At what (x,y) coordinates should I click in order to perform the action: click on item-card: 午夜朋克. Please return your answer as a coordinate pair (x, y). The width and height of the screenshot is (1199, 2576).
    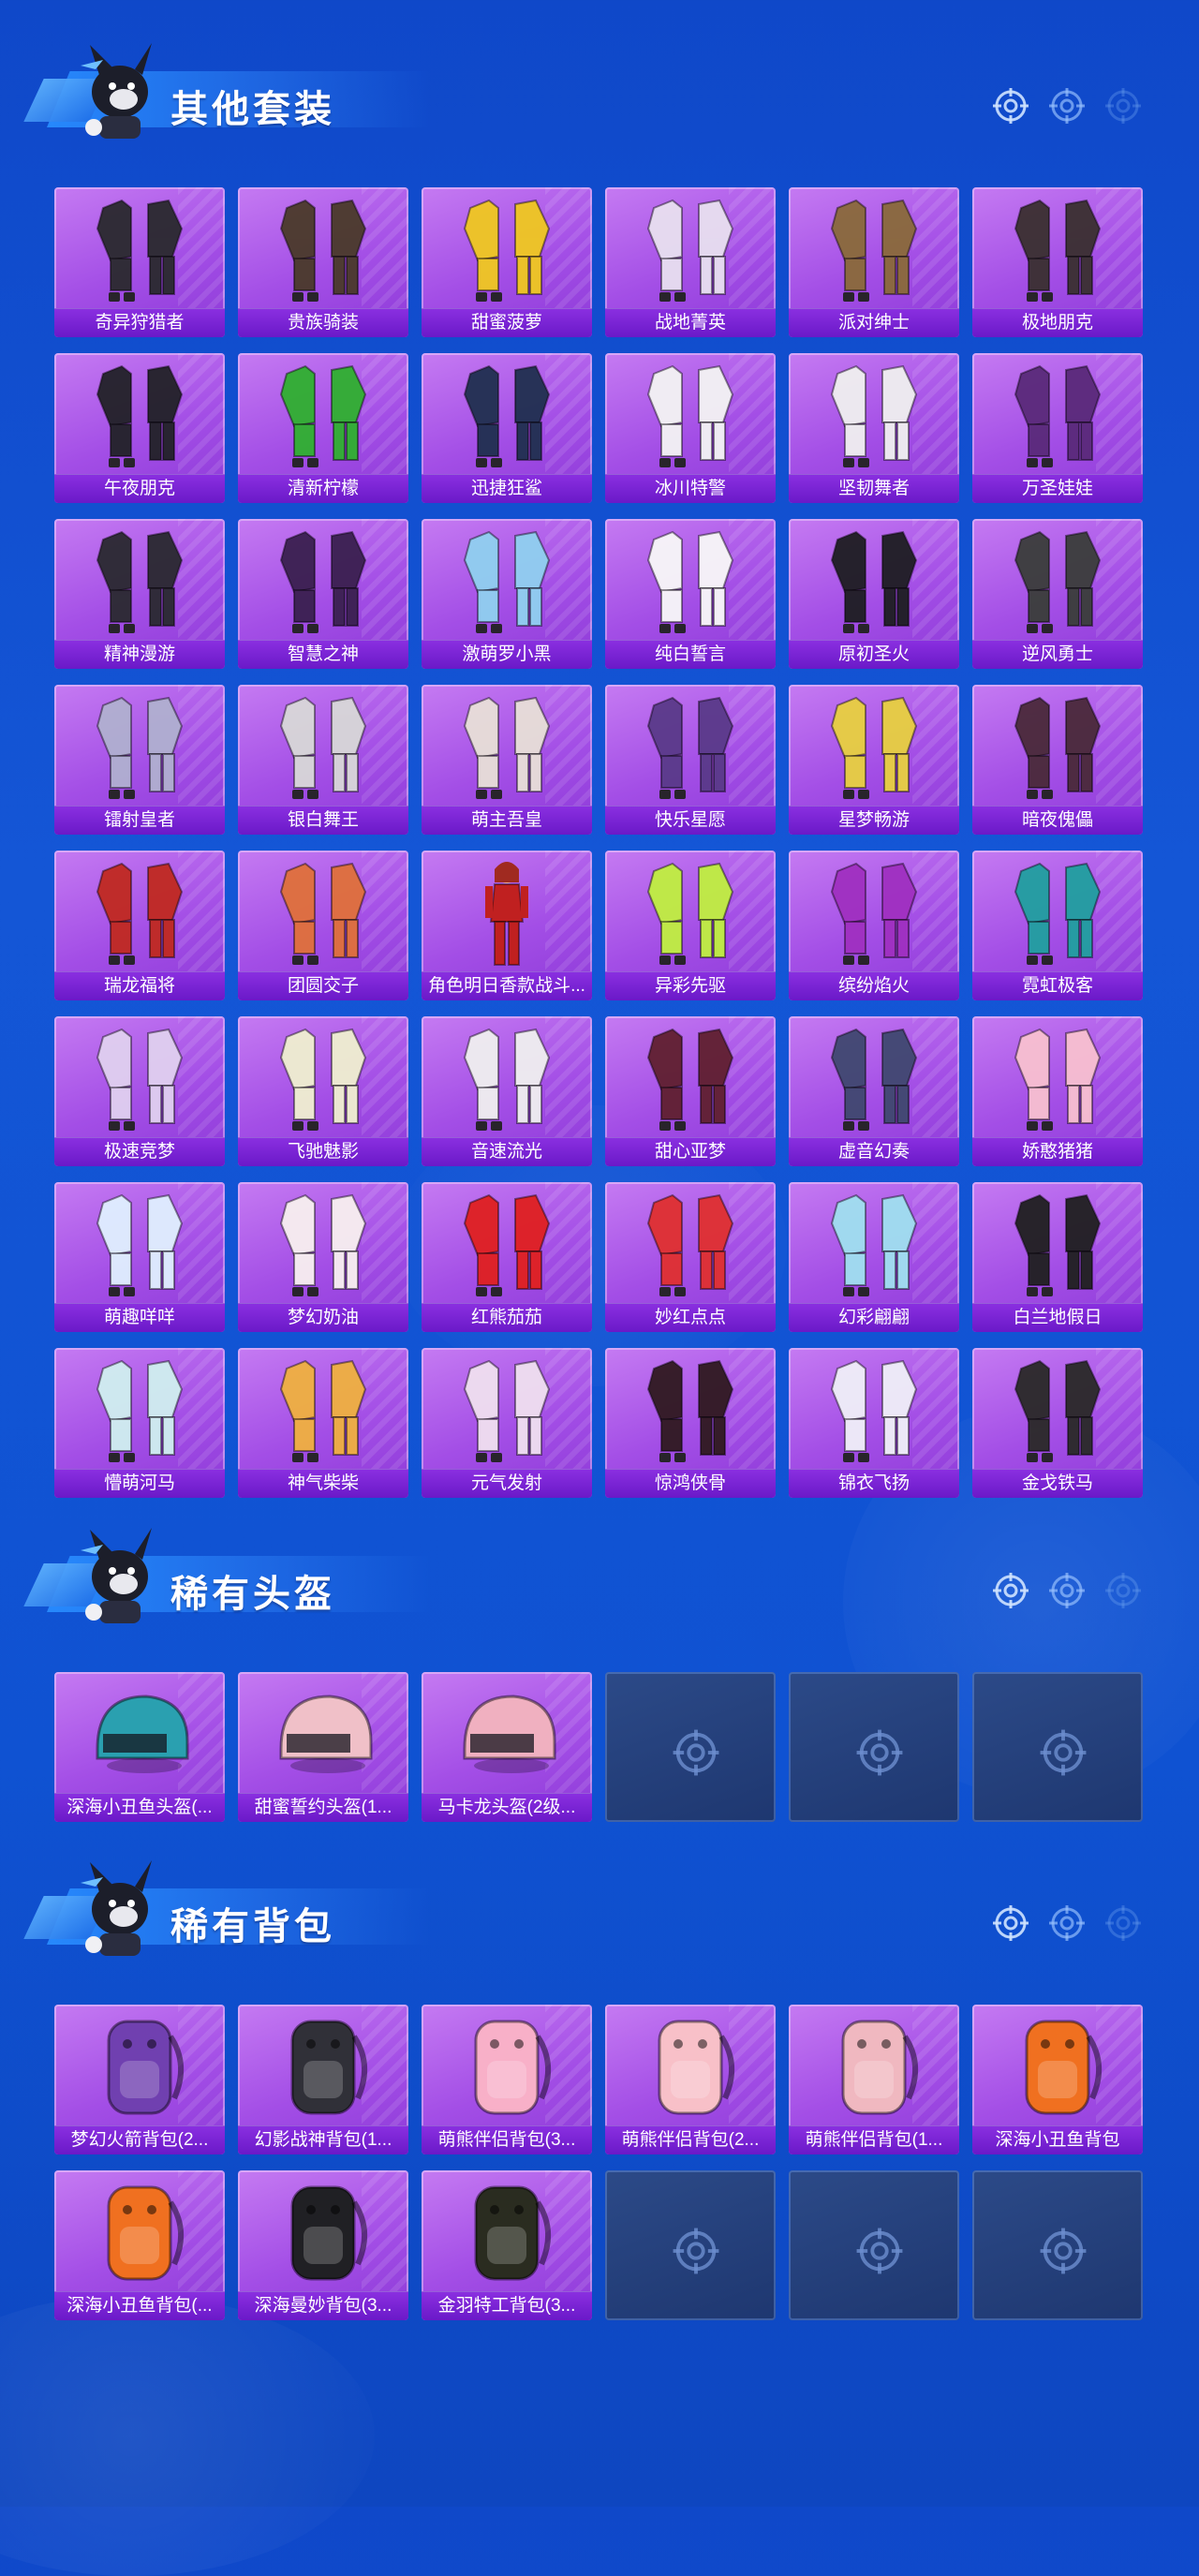
    Looking at the image, I should click on (139, 428).